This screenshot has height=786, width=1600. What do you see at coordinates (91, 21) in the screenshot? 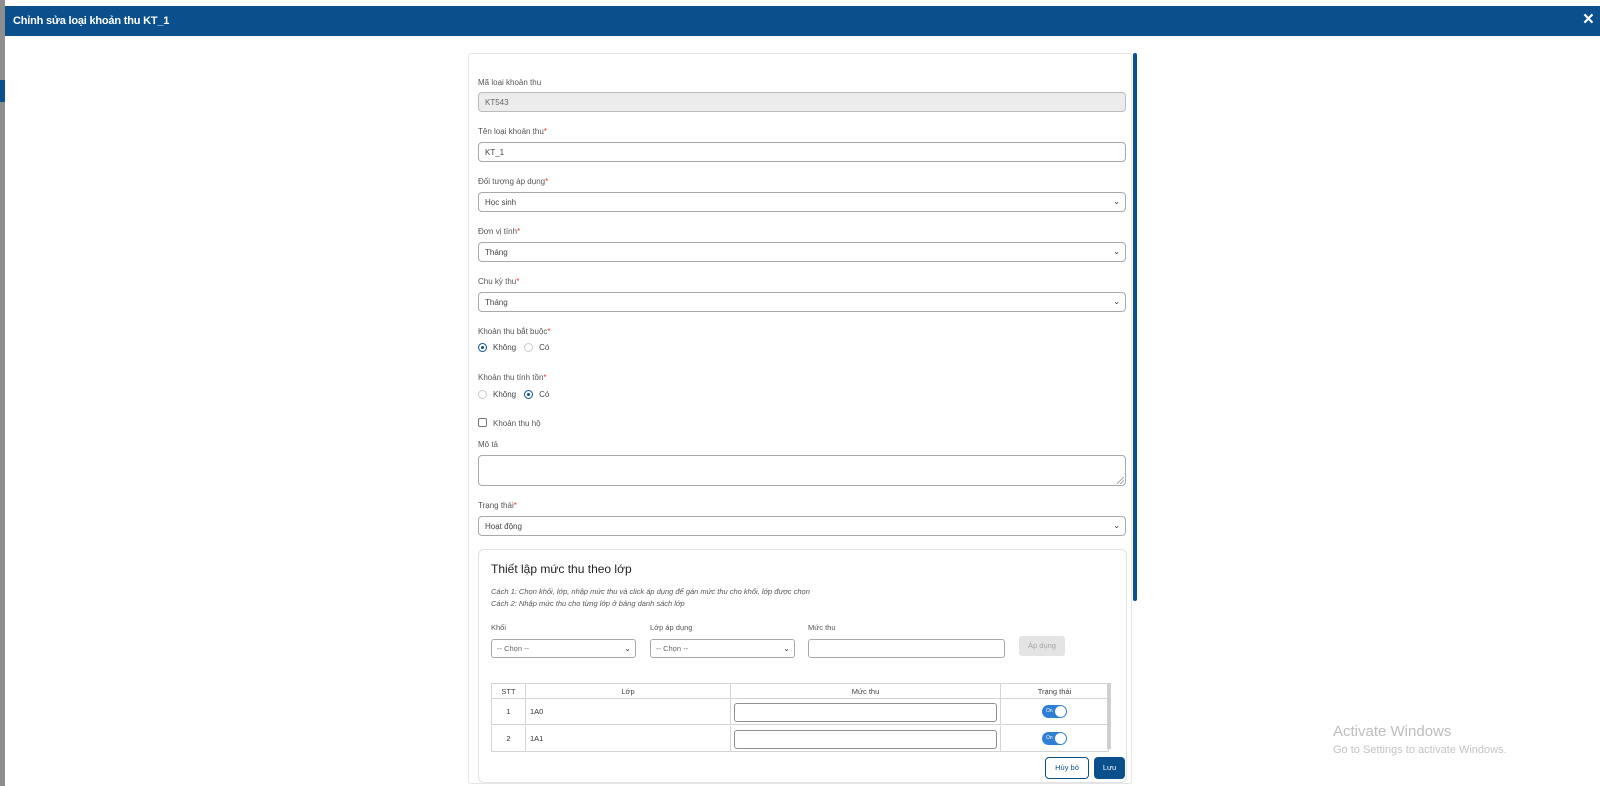
I see `dialog-title: Chỉnh sửa loại khoản thu KT_1` at bounding box center [91, 21].